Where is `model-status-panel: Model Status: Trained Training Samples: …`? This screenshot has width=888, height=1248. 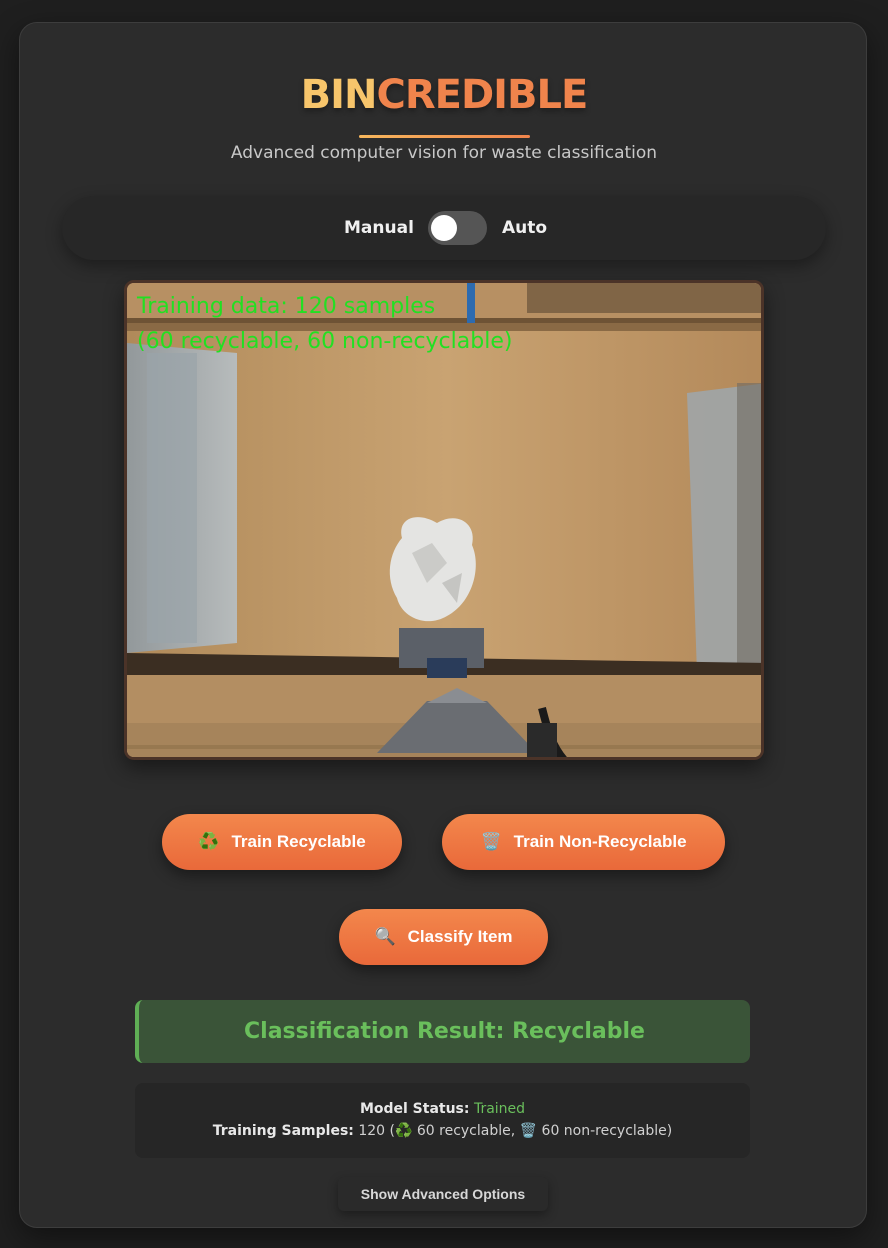
model-status-panel: Model Status: Trained Training Samples: … is located at coordinates (442, 1120).